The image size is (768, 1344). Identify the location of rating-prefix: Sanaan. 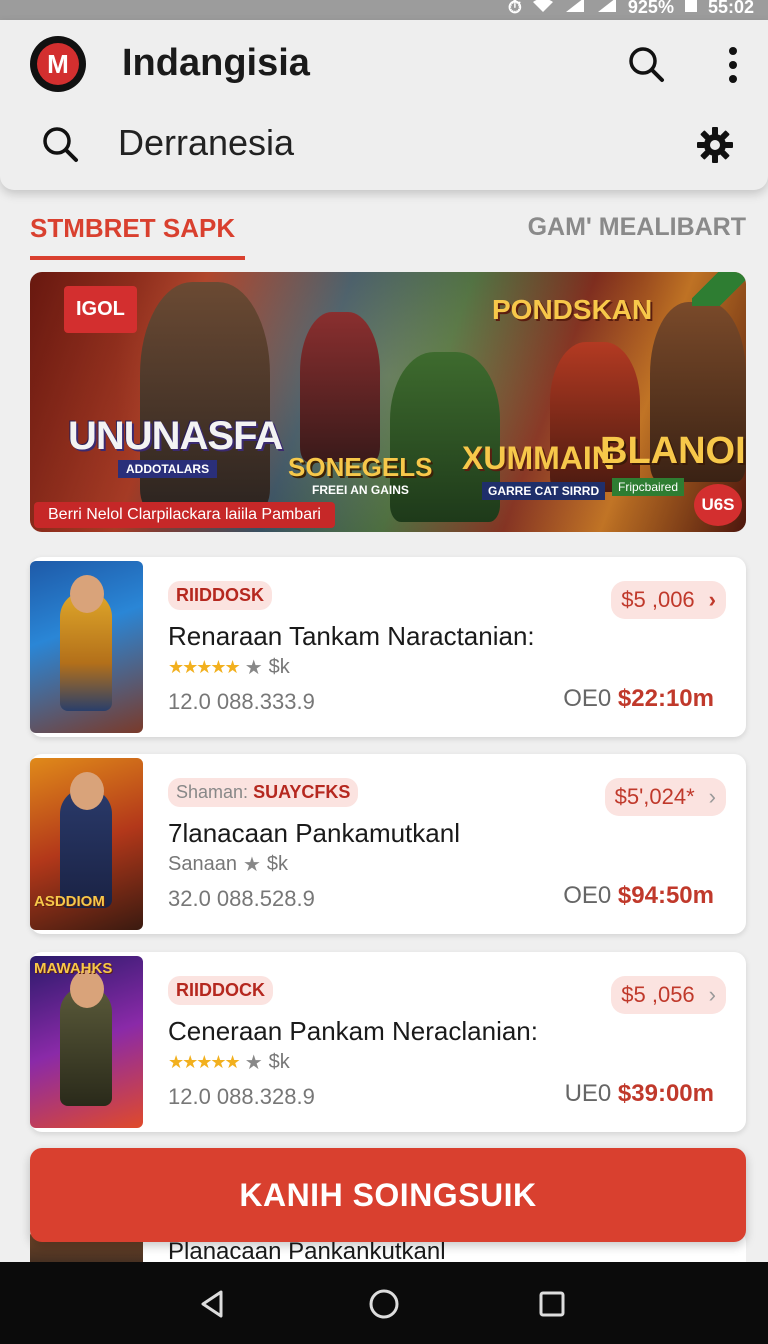
(202, 864).